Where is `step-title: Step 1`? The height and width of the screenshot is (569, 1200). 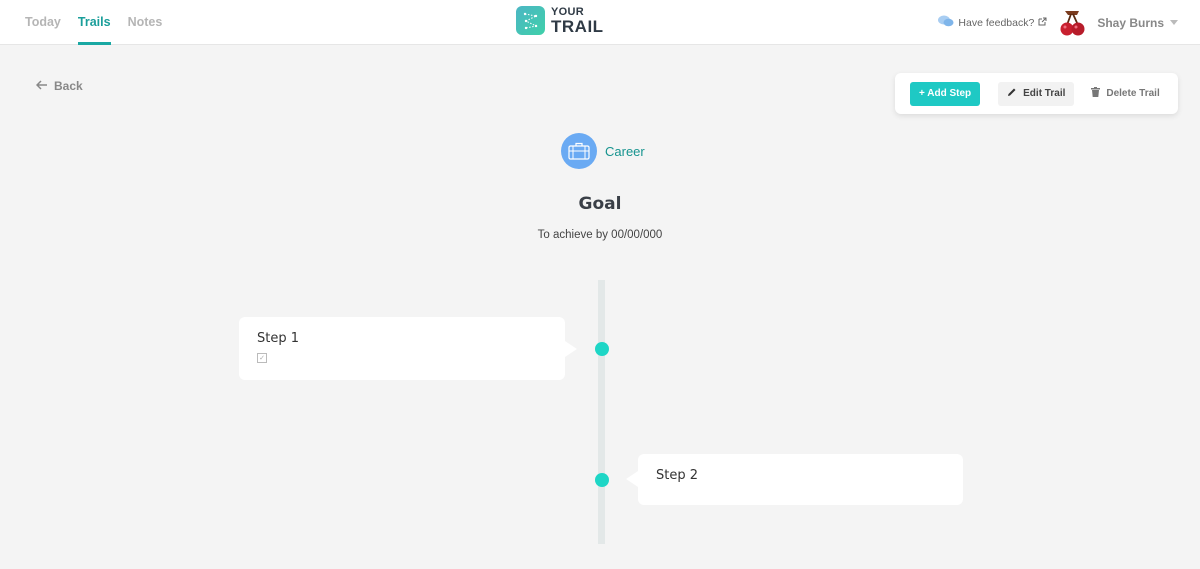
step-title: Step 1 is located at coordinates (278, 338).